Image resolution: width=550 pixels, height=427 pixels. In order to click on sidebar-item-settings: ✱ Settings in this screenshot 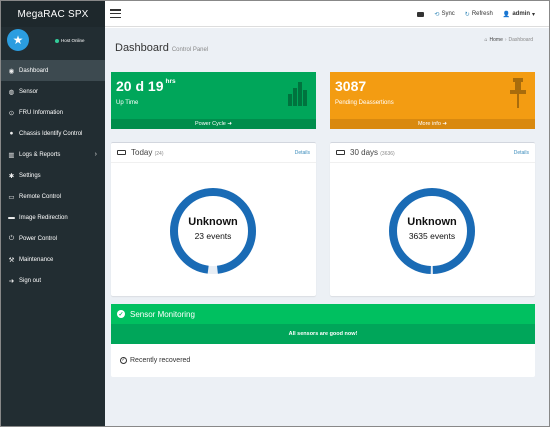, I will do `click(53, 175)`.